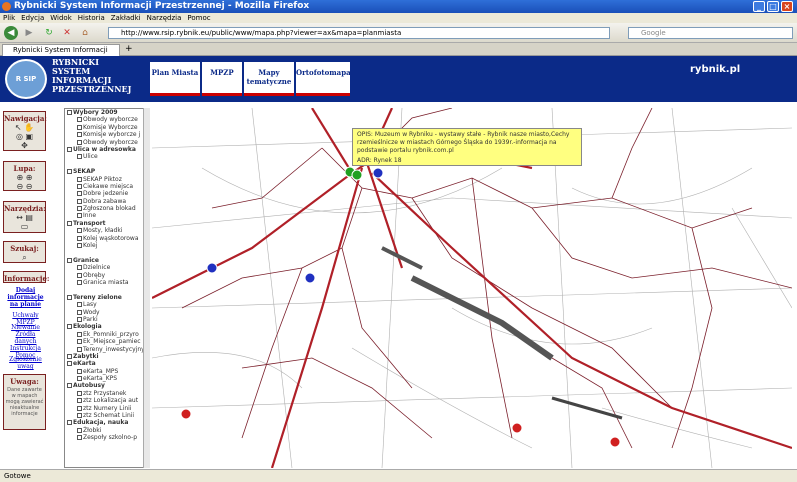  What do you see at coordinates (222, 79) in the screenshot?
I see `tab-mpzp: MPZP` at bounding box center [222, 79].